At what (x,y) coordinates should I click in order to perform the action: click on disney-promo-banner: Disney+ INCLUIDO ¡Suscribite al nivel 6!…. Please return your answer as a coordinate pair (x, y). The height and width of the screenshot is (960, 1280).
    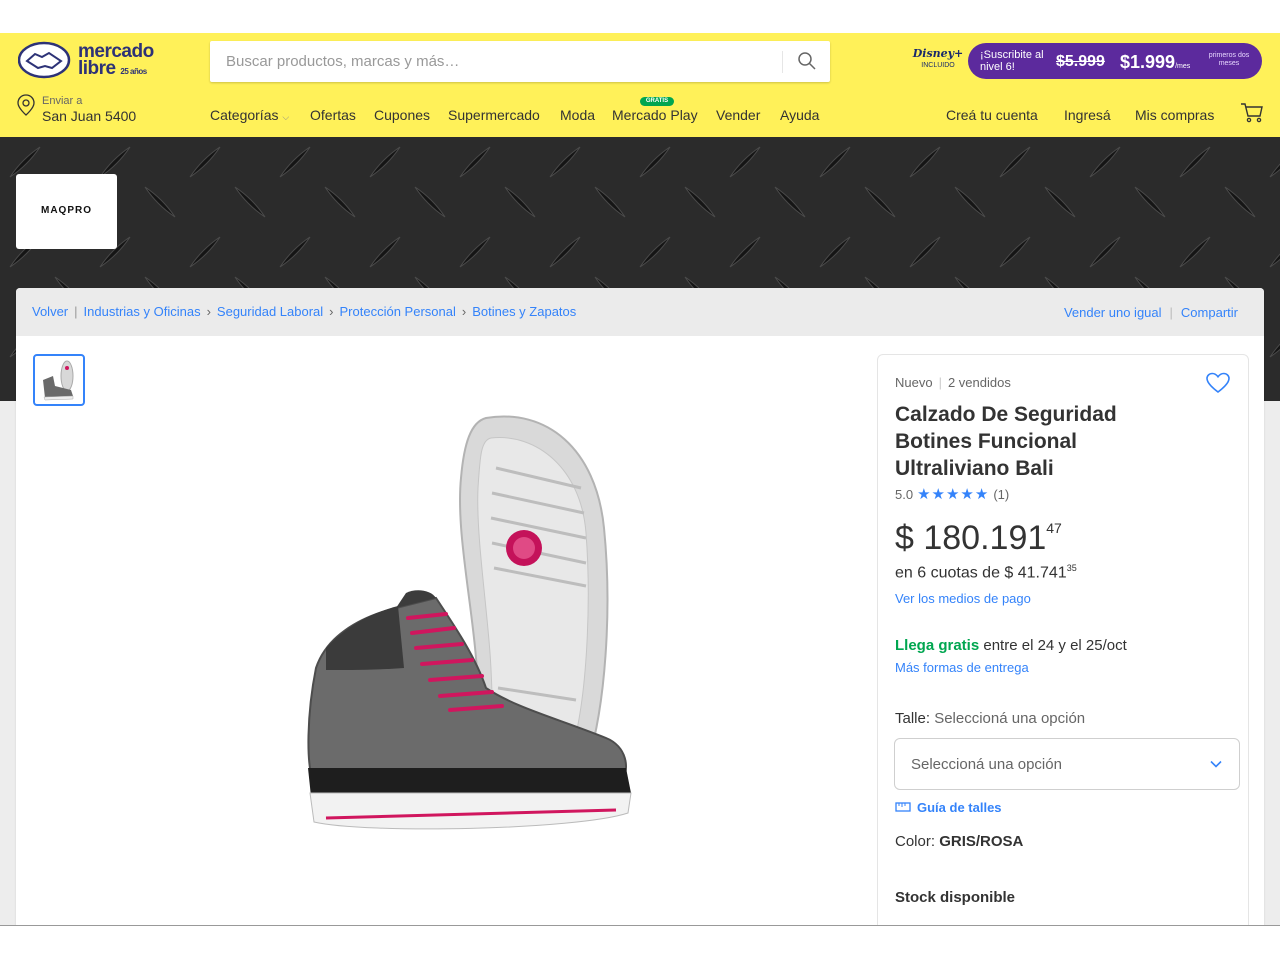
    Looking at the image, I should click on (1088, 61).